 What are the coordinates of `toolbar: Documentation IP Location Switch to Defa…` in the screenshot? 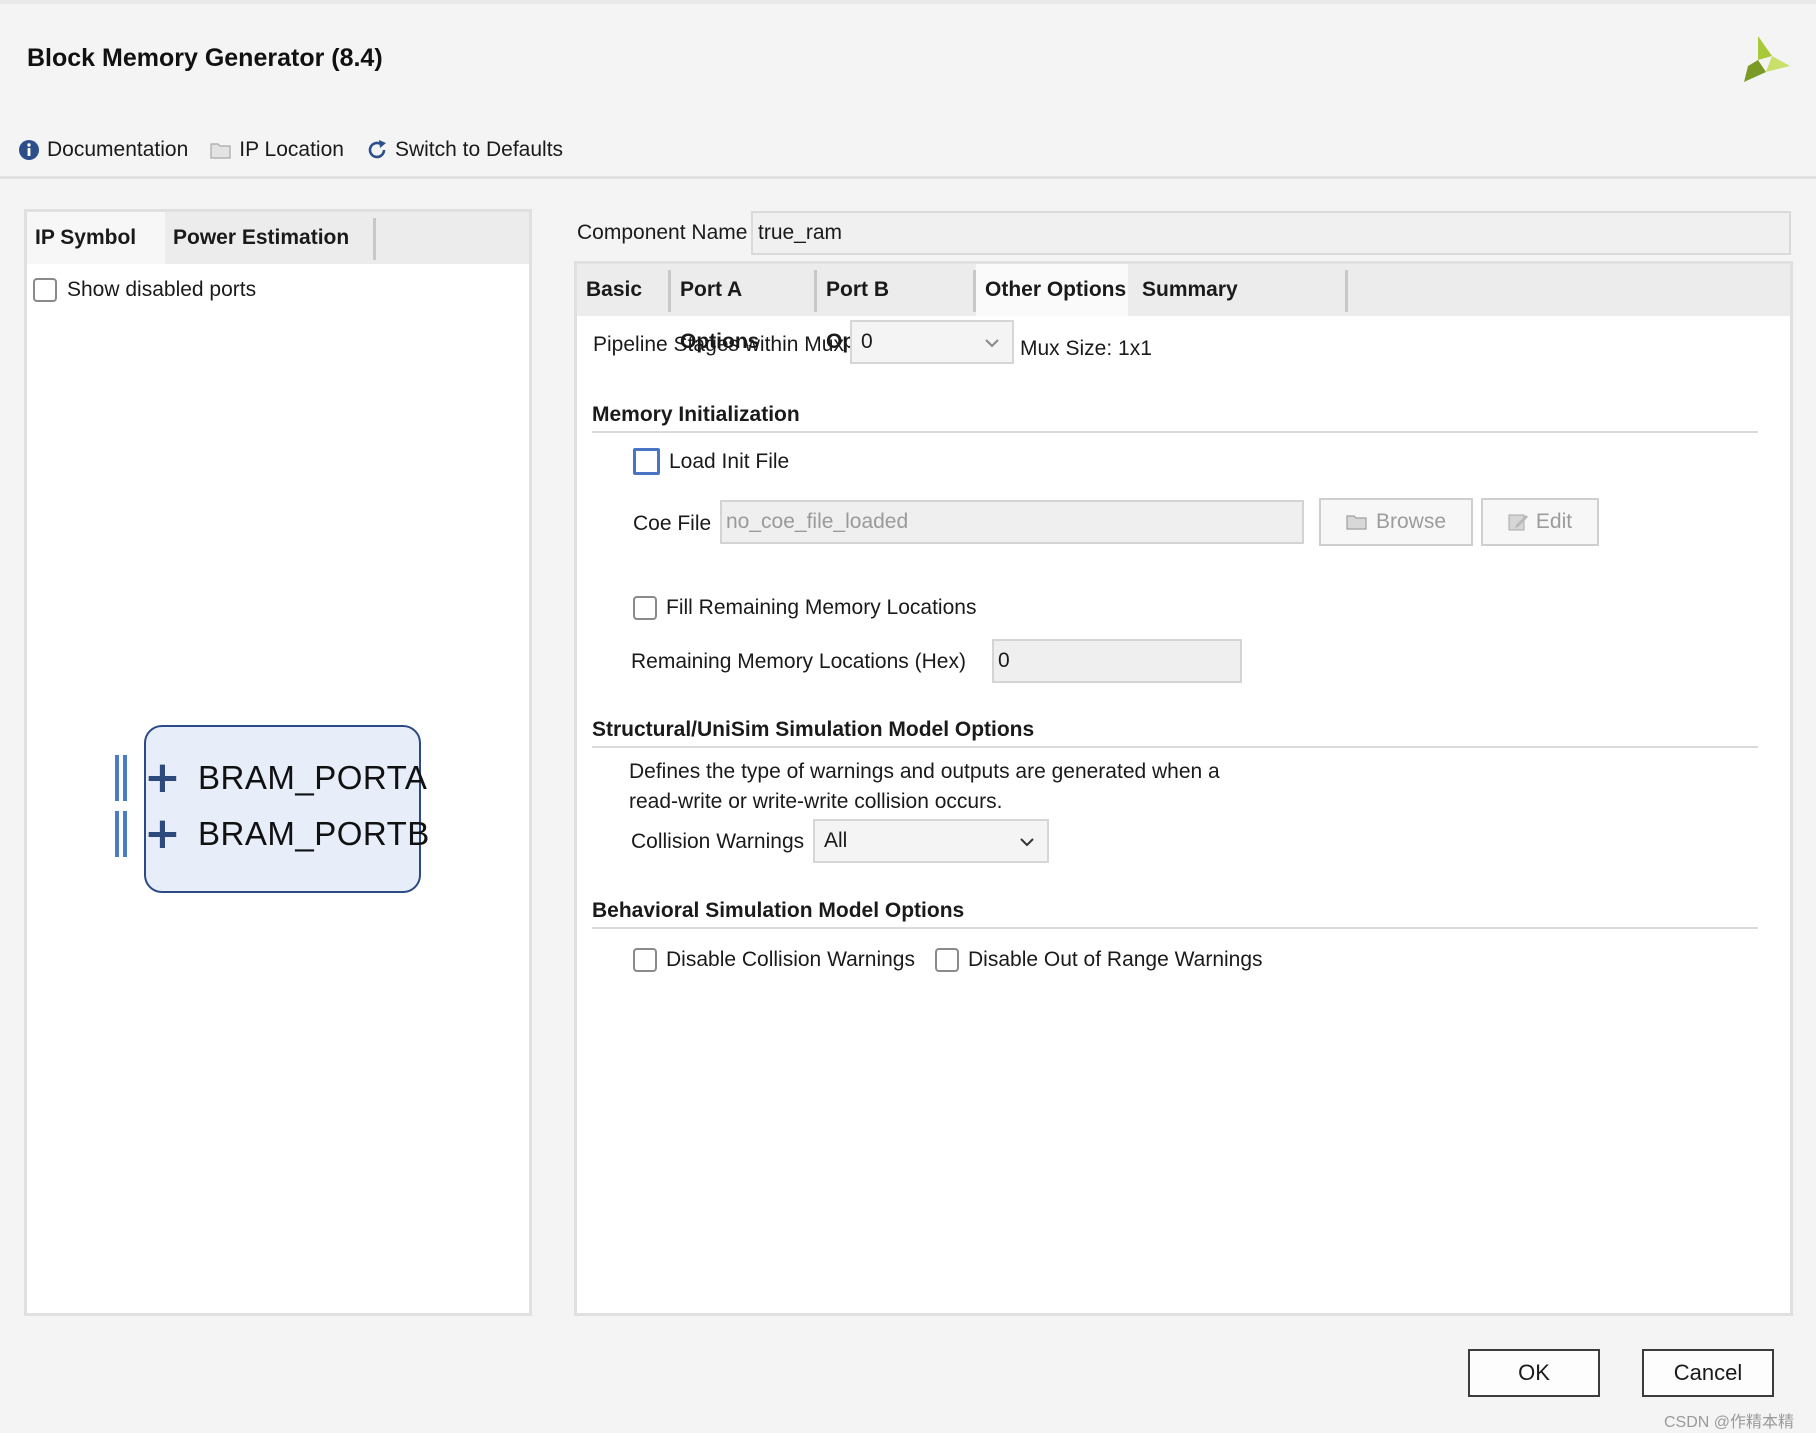 It's located at (301, 150).